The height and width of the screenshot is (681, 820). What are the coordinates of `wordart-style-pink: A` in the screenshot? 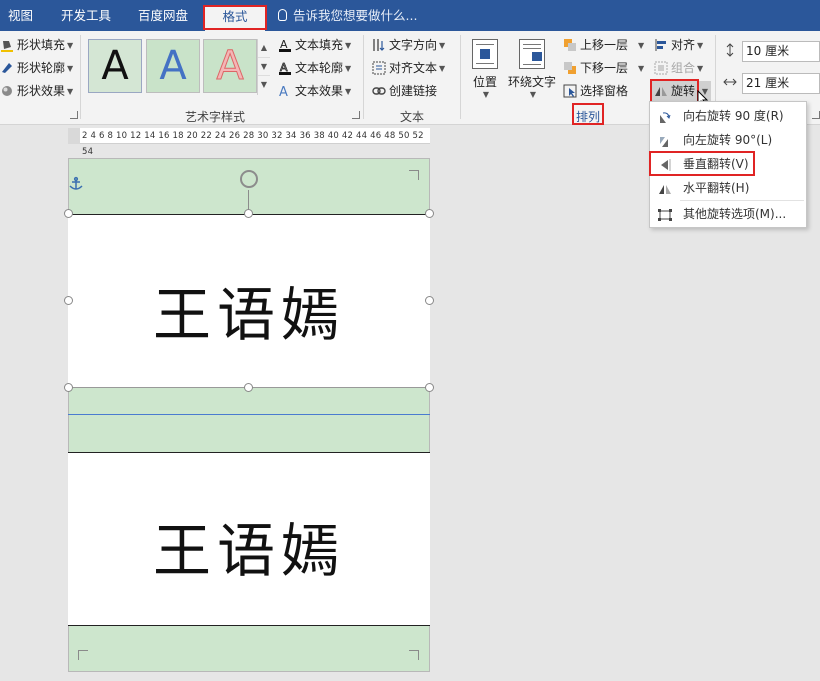 It's located at (230, 66).